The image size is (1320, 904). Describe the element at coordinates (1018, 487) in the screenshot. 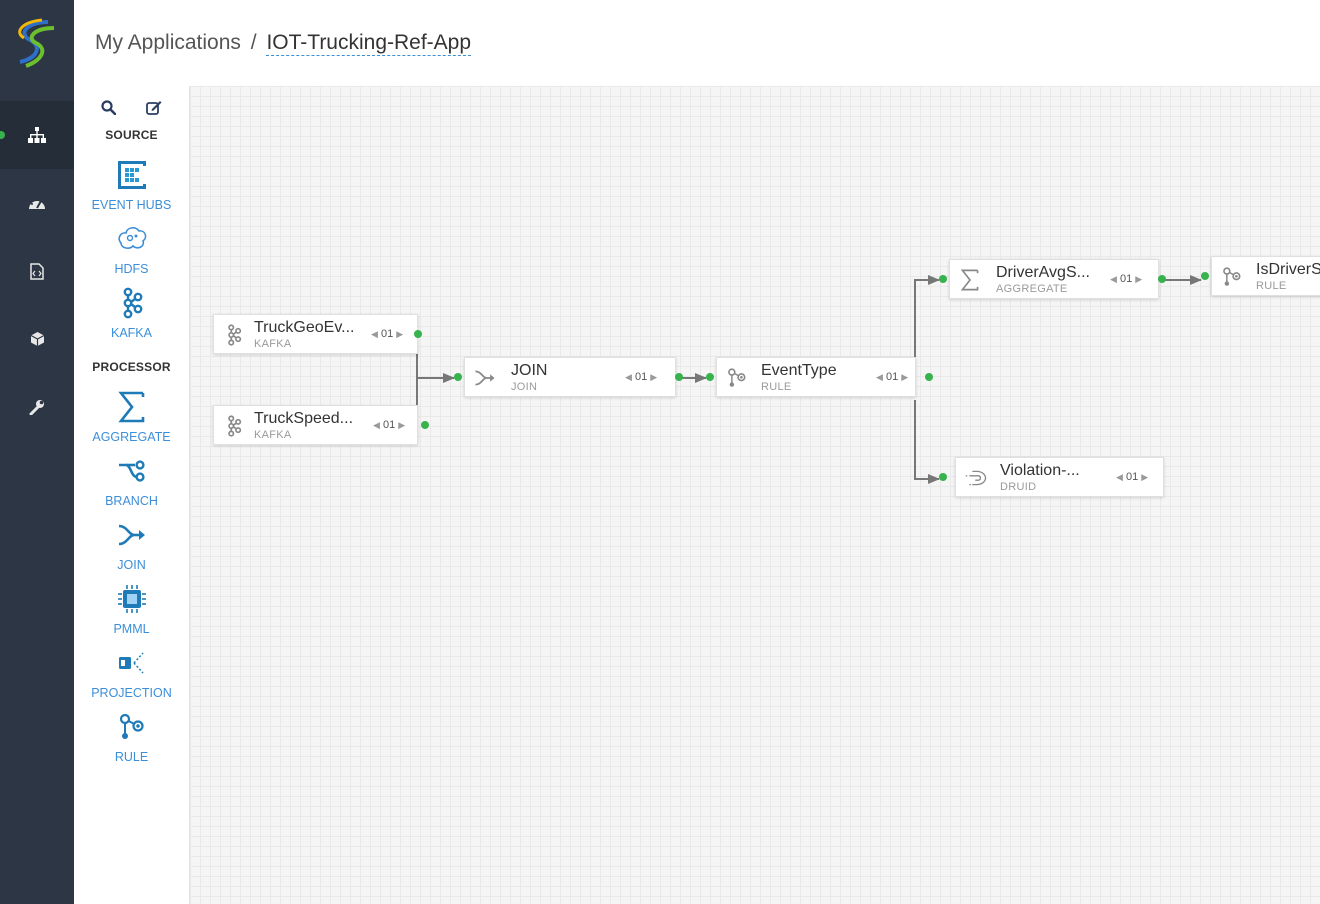

I see `node-type: DRUID` at that location.